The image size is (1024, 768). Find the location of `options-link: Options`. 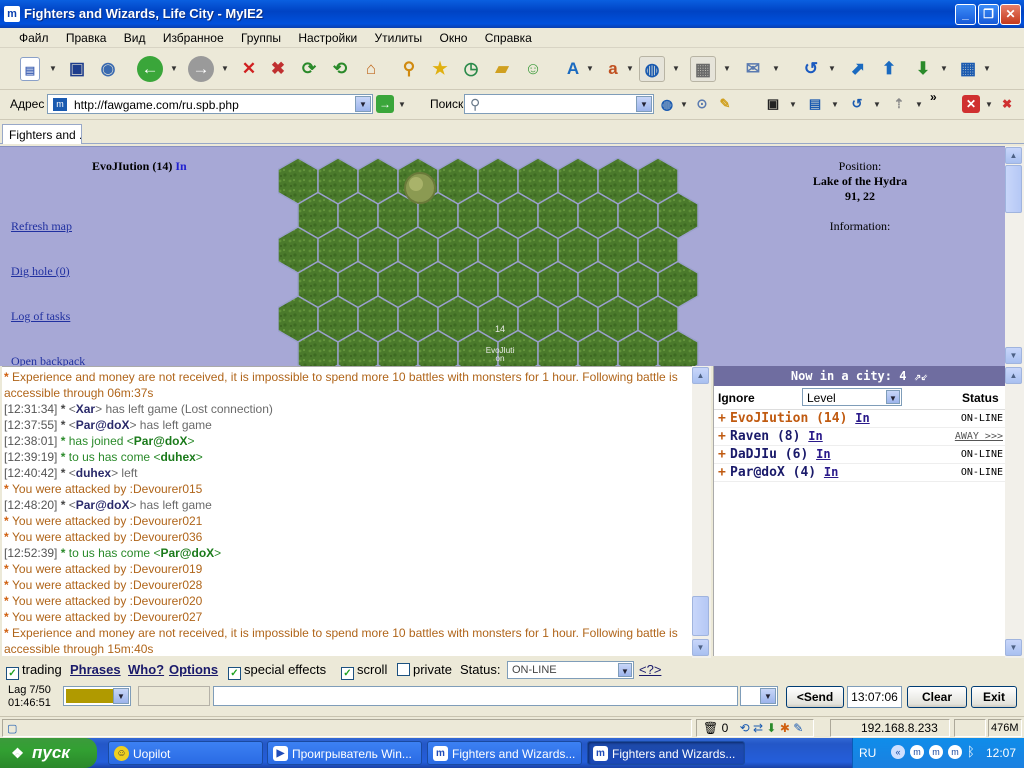

options-link: Options is located at coordinates (193, 669).